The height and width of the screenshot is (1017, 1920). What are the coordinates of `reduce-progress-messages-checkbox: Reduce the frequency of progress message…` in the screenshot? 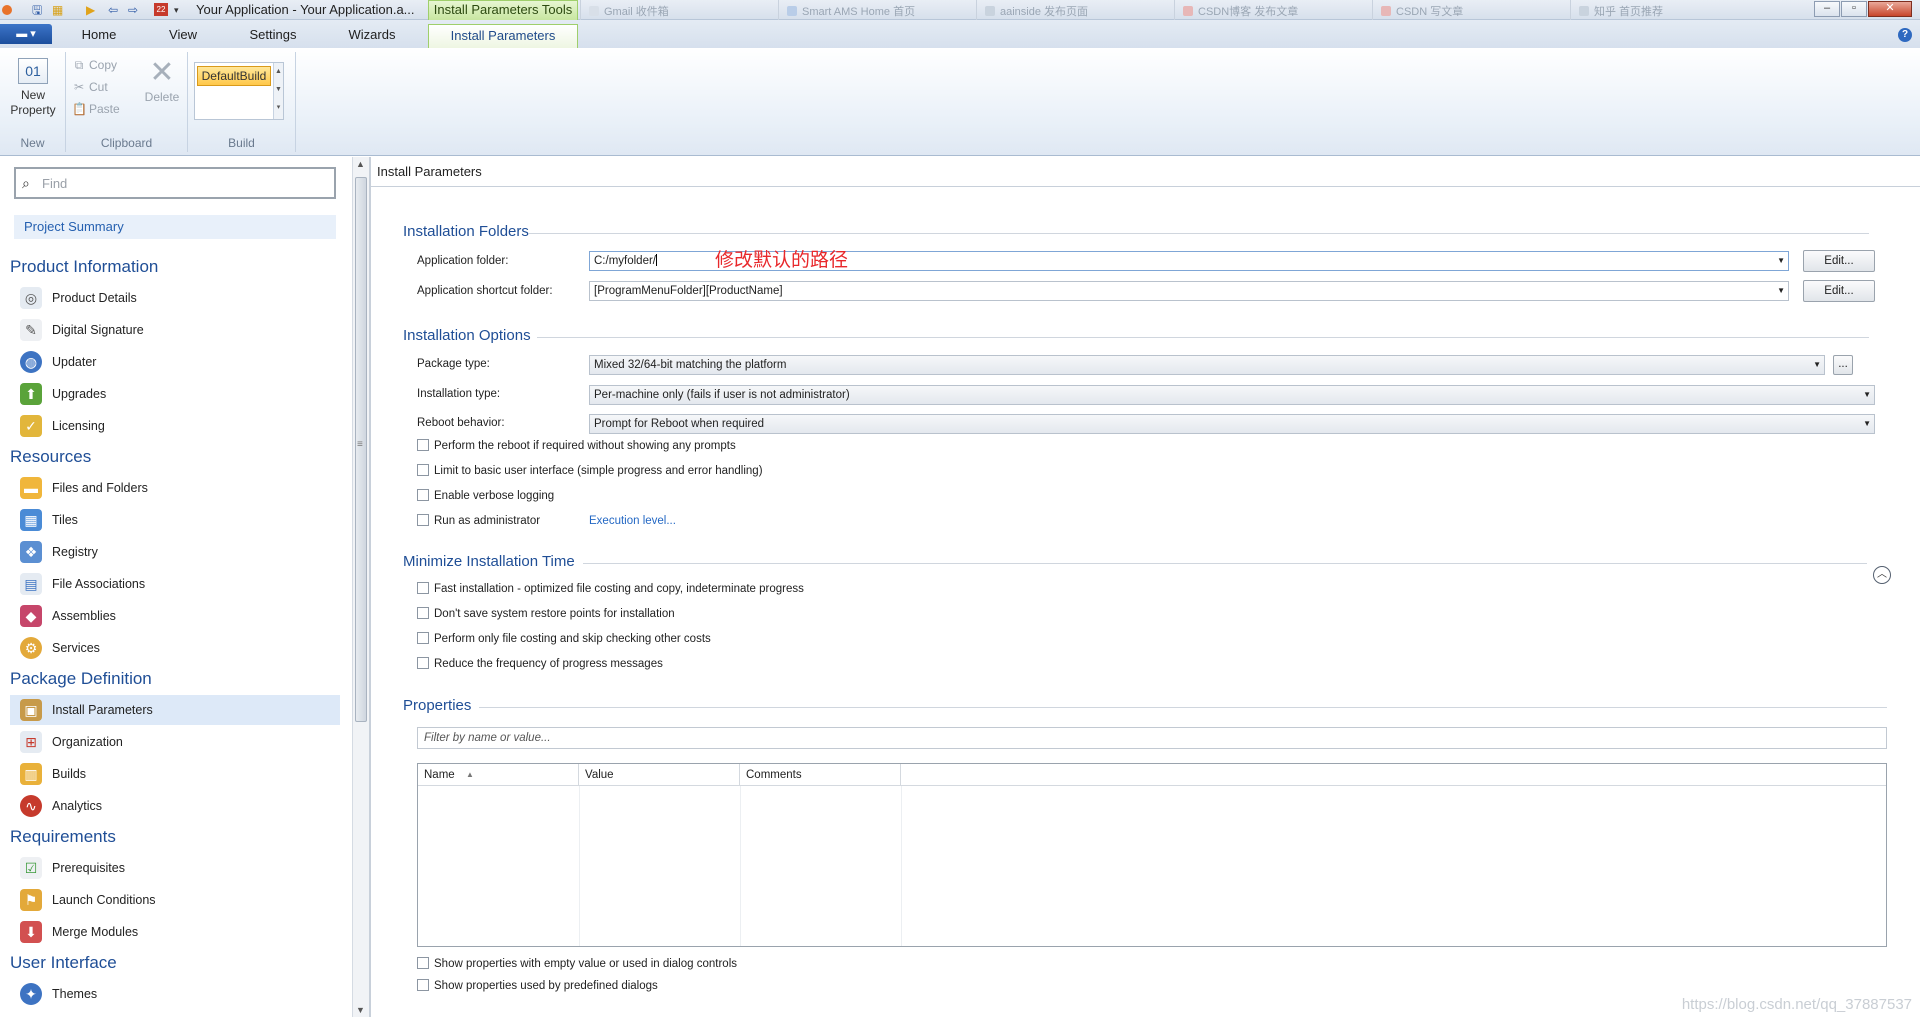 It's located at (540, 663).